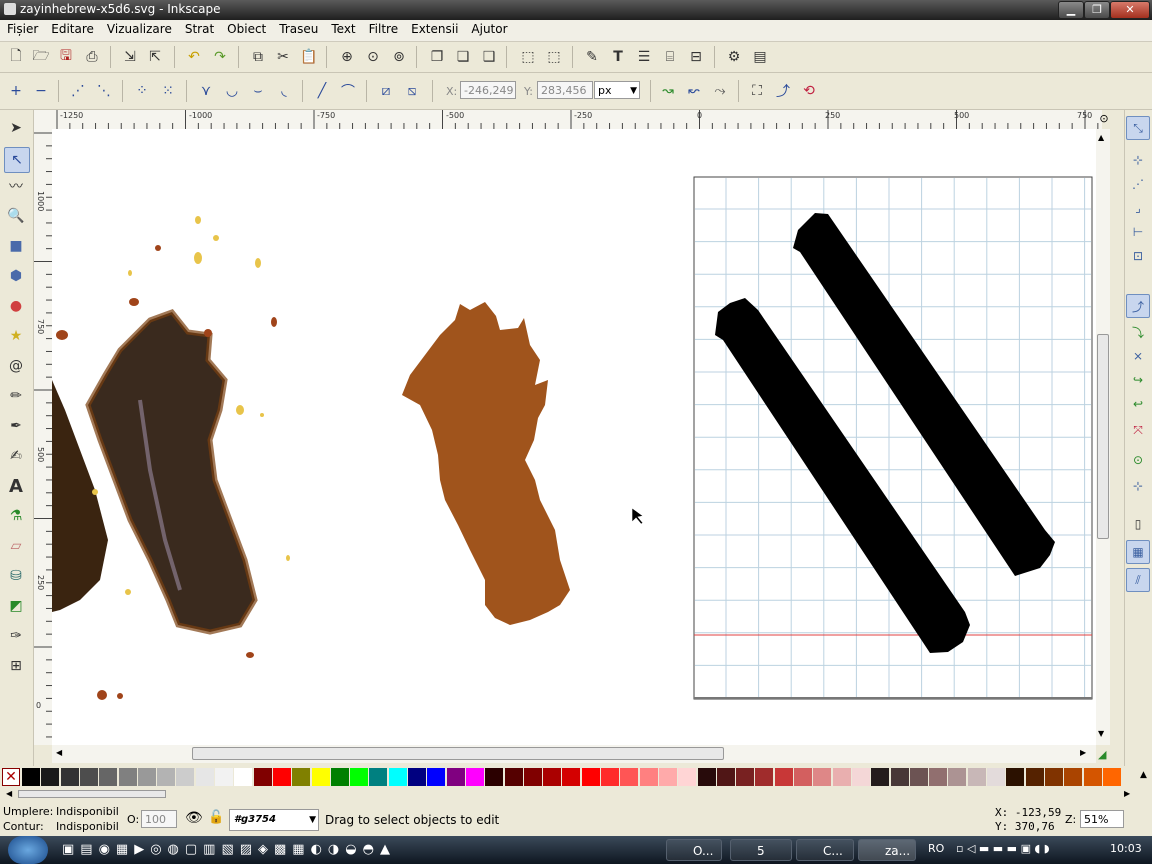 This screenshot has width=1152, height=864. What do you see at coordinates (1003, 848) in the screenshot?
I see `tray-icons: ▫ ◁ ▬ ▬ ▬ ▣ ◖ ◗` at bounding box center [1003, 848].